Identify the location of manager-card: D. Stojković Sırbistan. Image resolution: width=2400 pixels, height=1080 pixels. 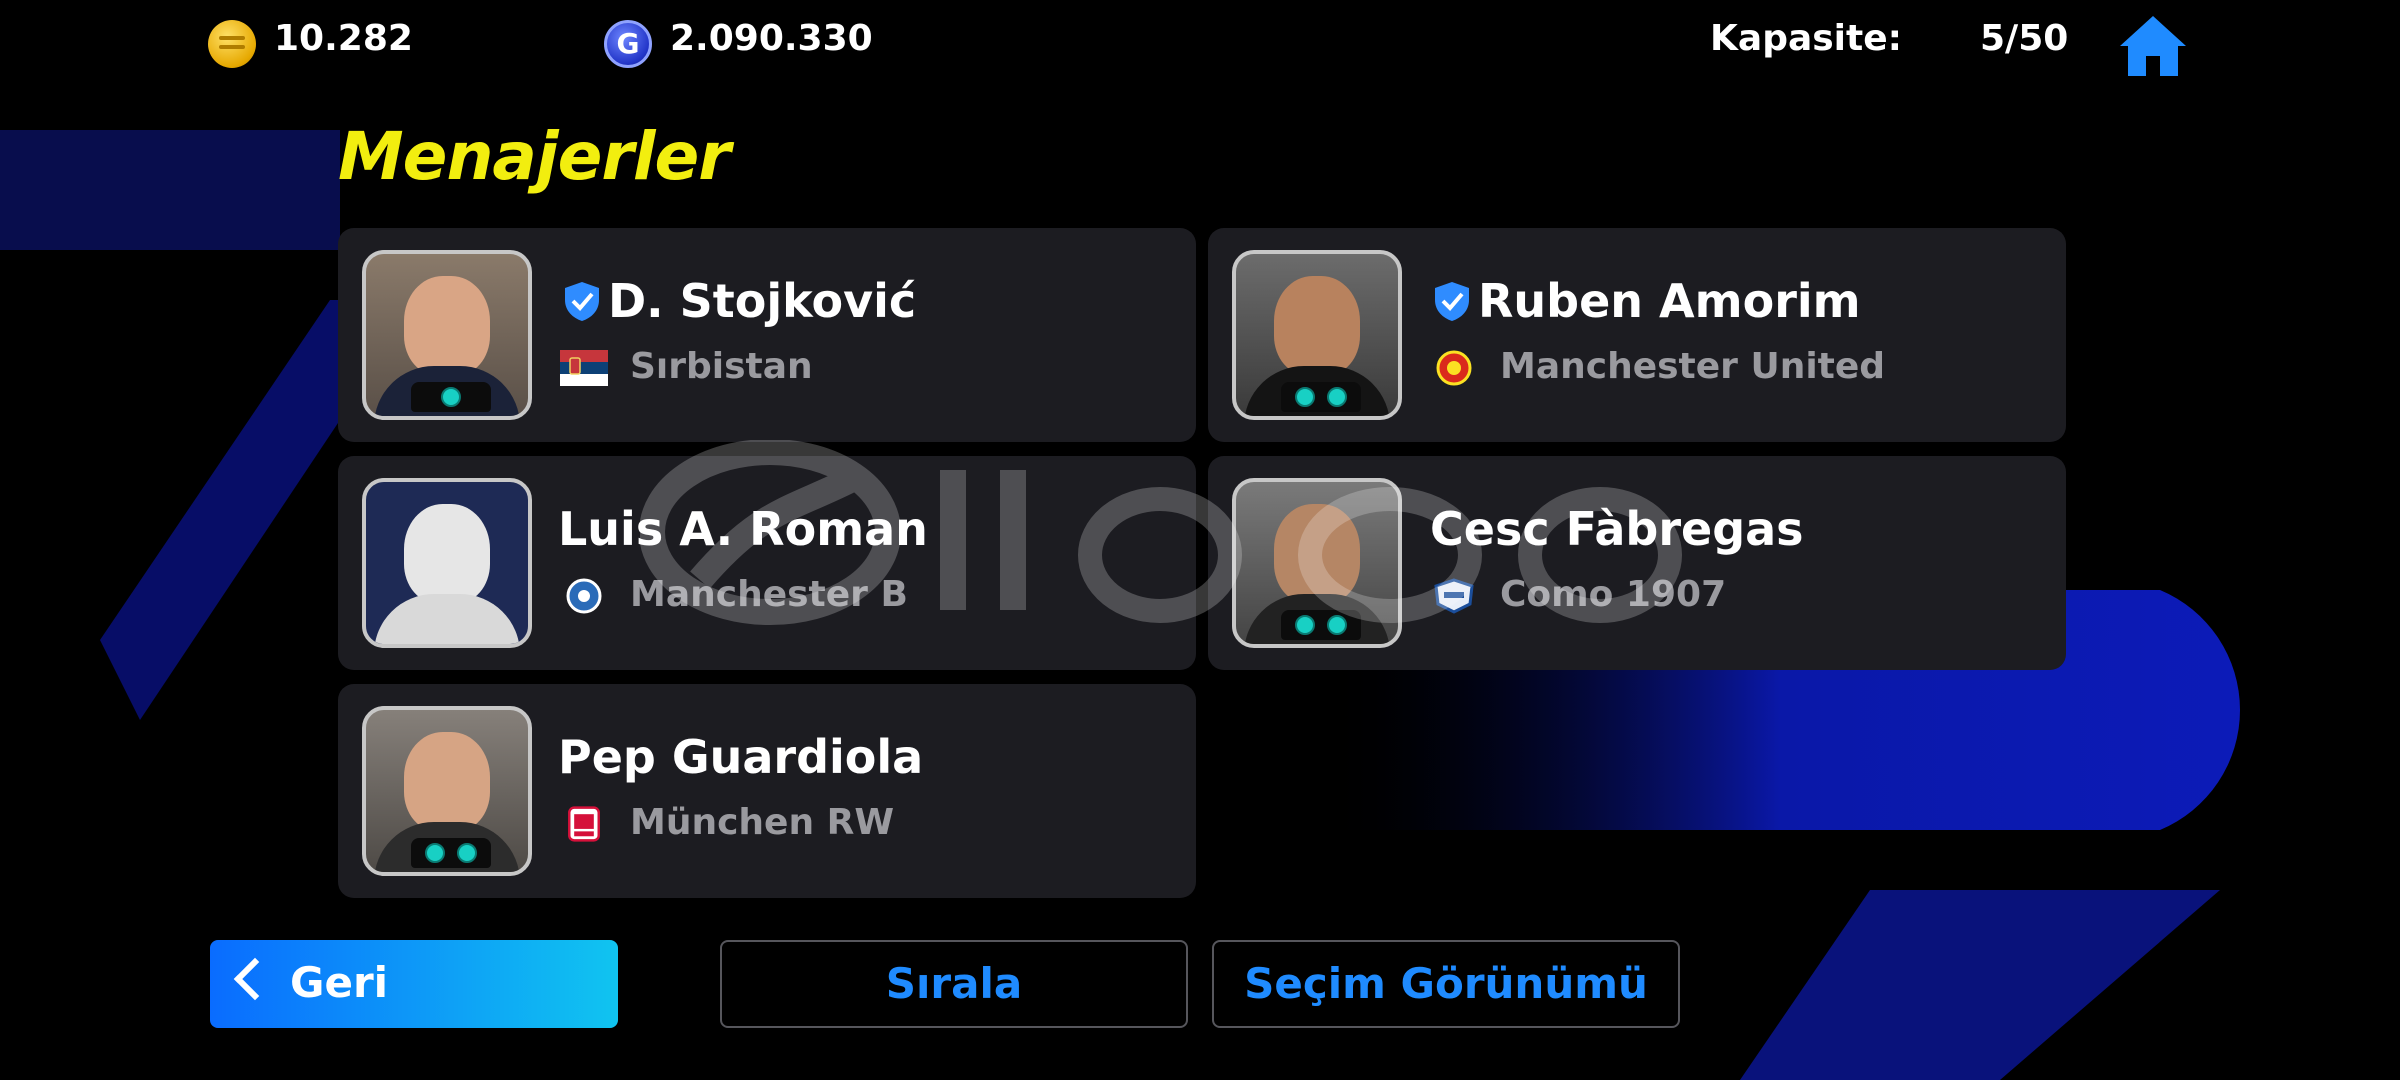
(767, 335).